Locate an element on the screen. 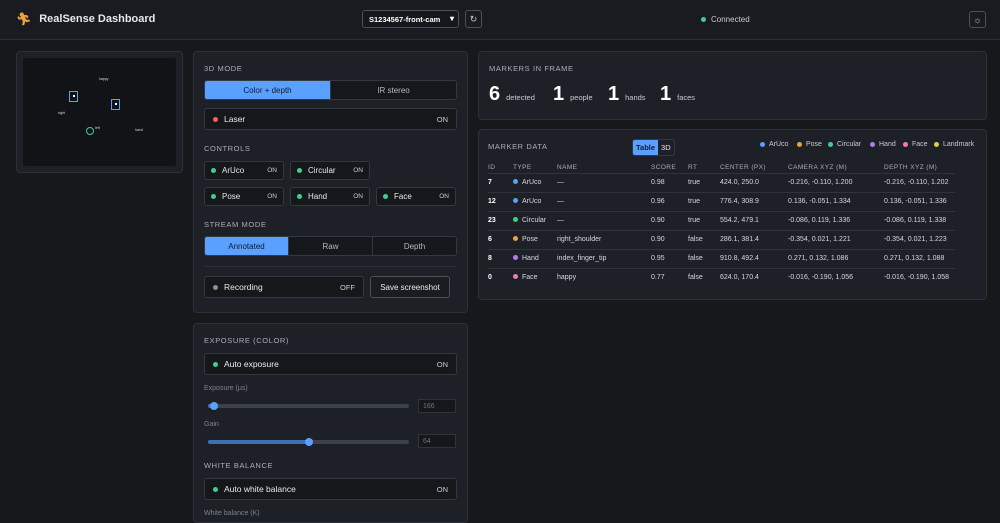 The height and width of the screenshot is (523, 1000). stat-detected: 6 detected is located at coordinates (512, 94).